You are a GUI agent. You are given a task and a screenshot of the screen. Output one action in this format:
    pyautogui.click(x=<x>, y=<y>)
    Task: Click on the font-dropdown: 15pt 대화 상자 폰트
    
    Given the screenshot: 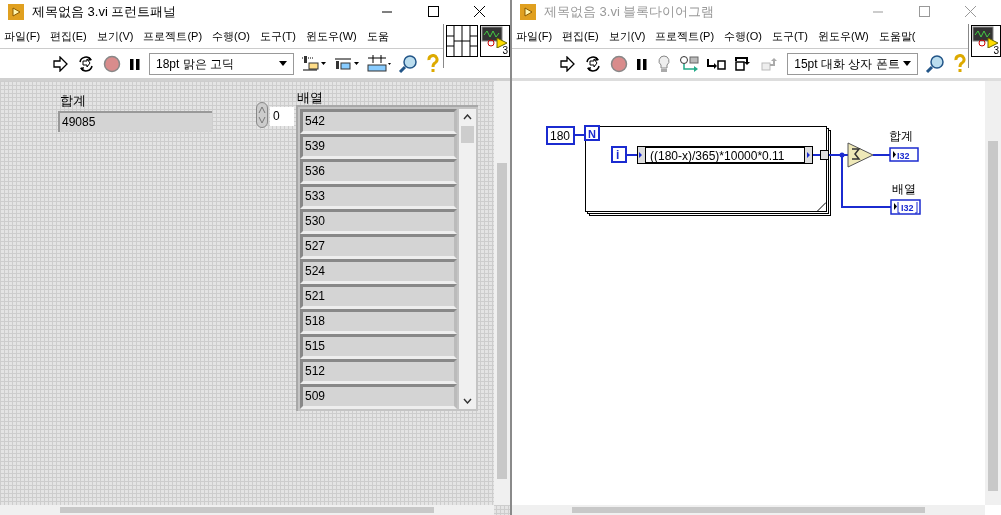 What is the action you would take?
    pyautogui.click(x=852, y=63)
    